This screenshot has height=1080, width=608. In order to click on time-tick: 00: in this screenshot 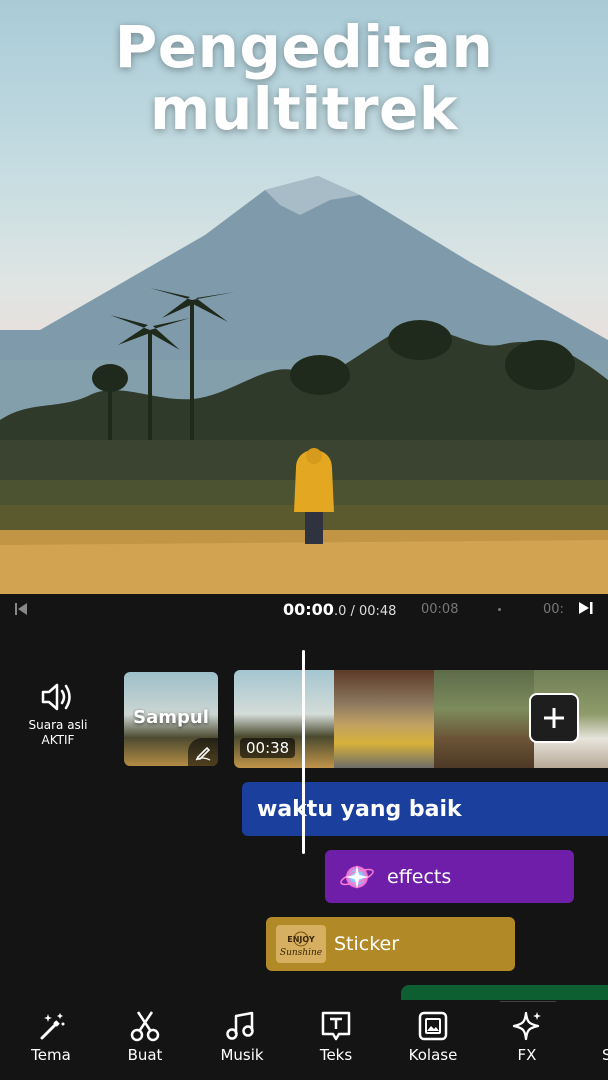, I will do `click(553, 609)`.